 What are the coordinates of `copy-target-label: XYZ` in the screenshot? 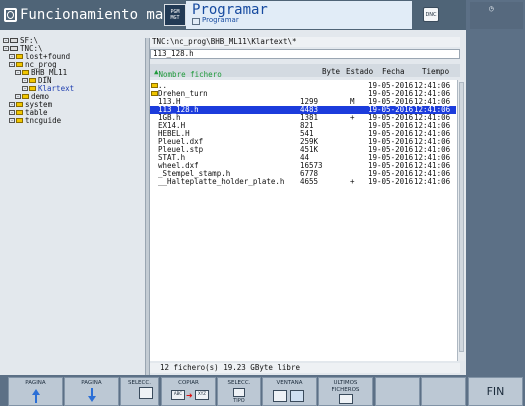 It's located at (202, 393).